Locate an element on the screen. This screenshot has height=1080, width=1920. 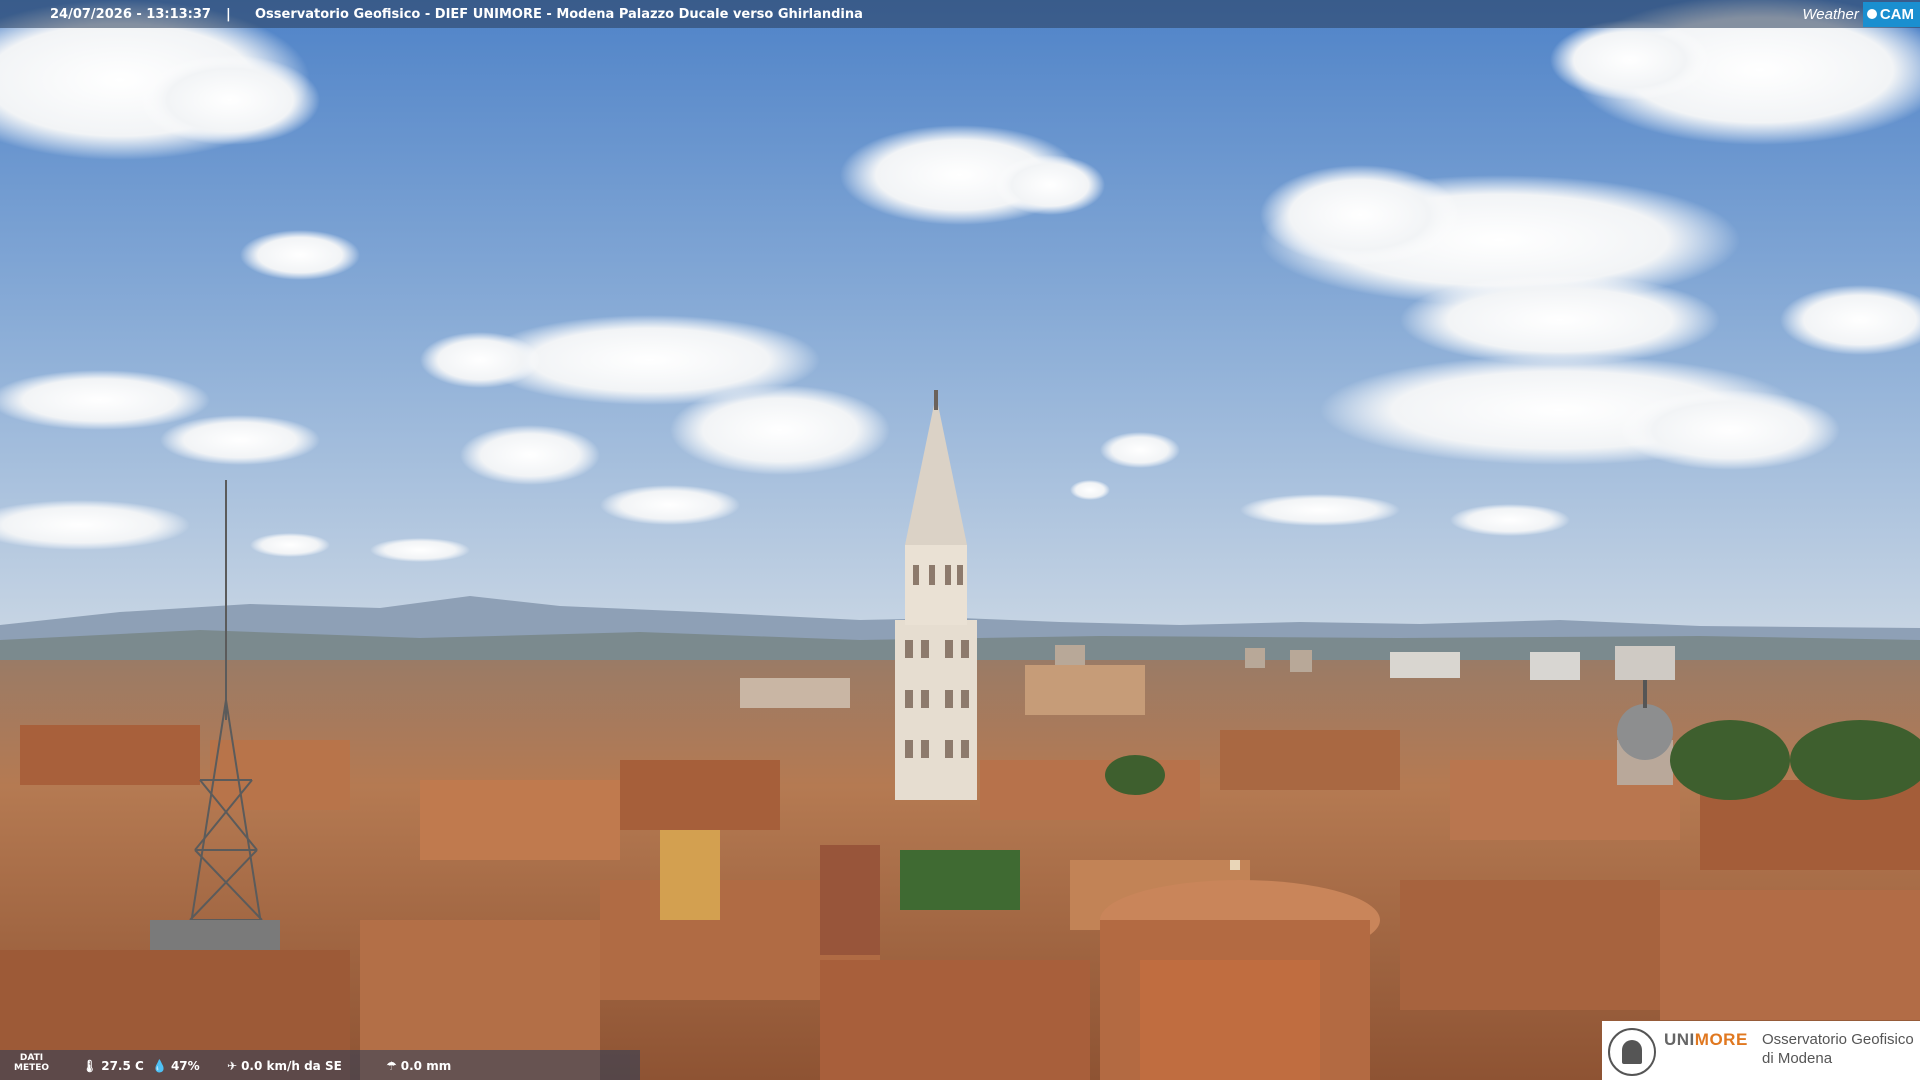
wind-icon: ✈ is located at coordinates (232, 1066).